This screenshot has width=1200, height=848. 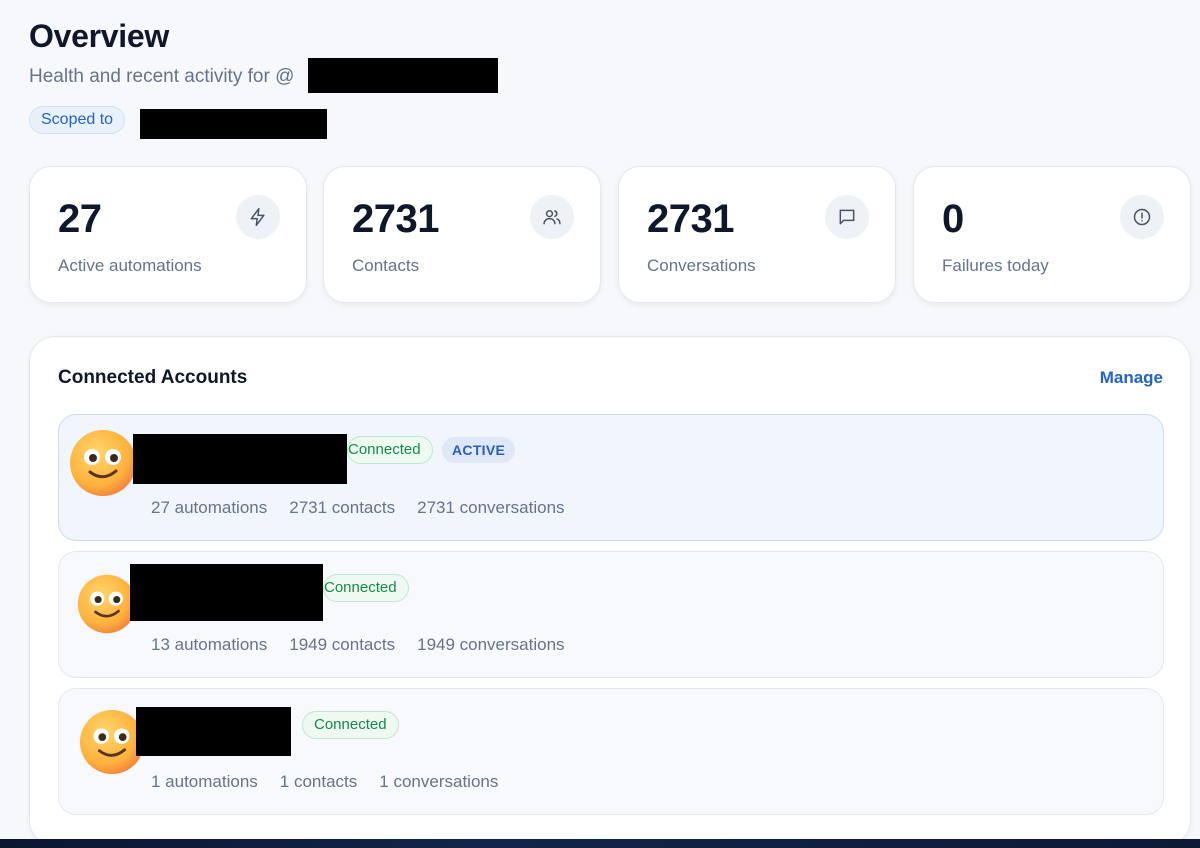 I want to click on lightning-icon, so click(x=258, y=217).